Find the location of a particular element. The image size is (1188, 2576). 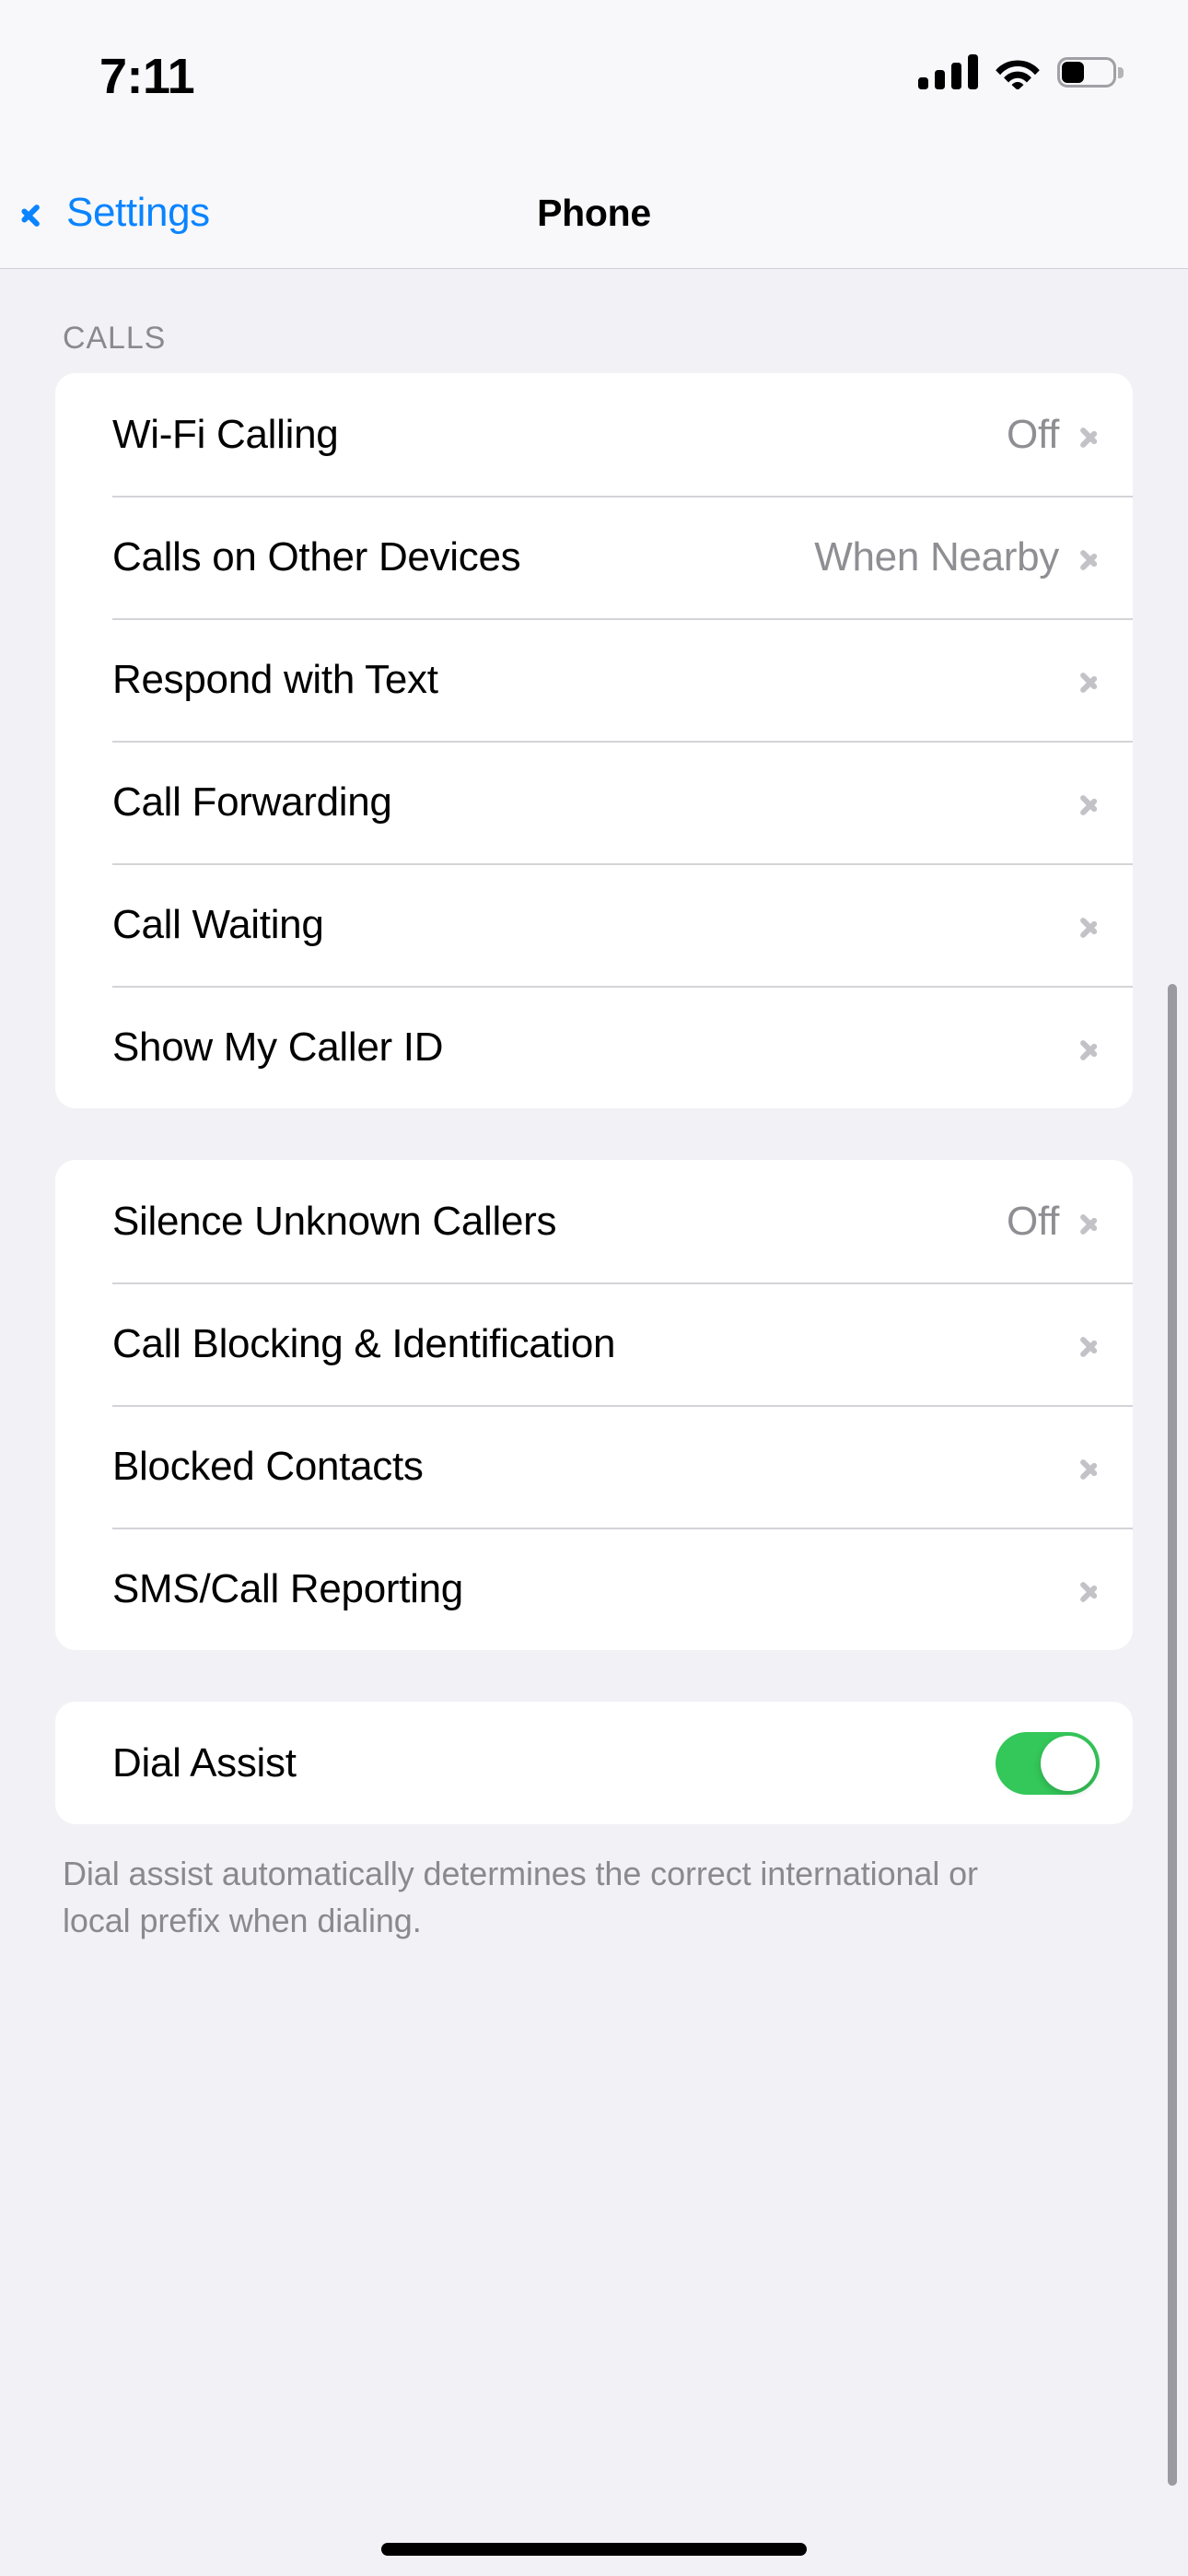

settings-row: Call Waiting is located at coordinates (594, 924).